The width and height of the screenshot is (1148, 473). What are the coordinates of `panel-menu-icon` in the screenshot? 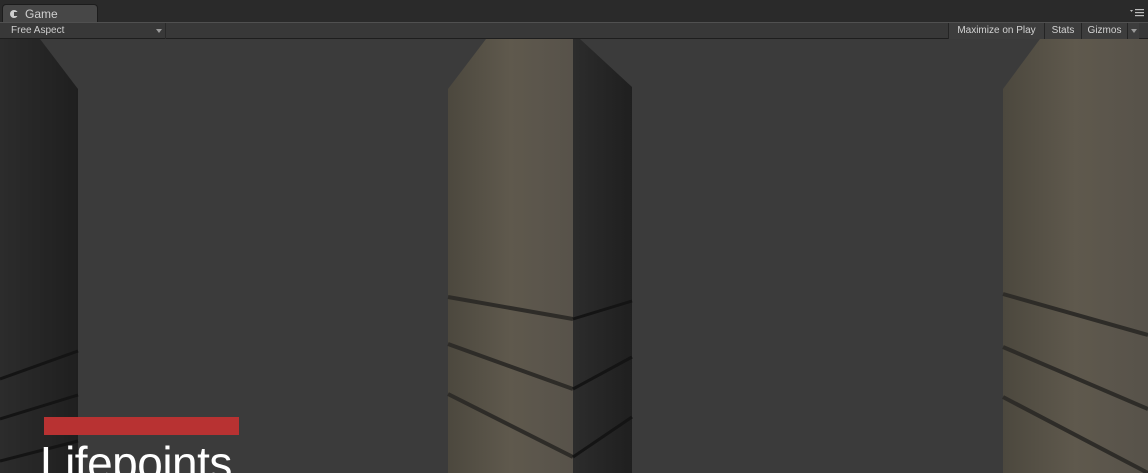 It's located at (1137, 12).